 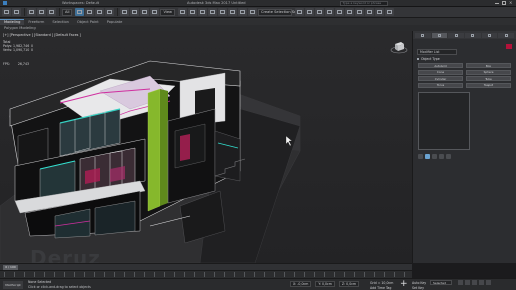 I want to click on pivot-icon, so click(x=182, y=12).